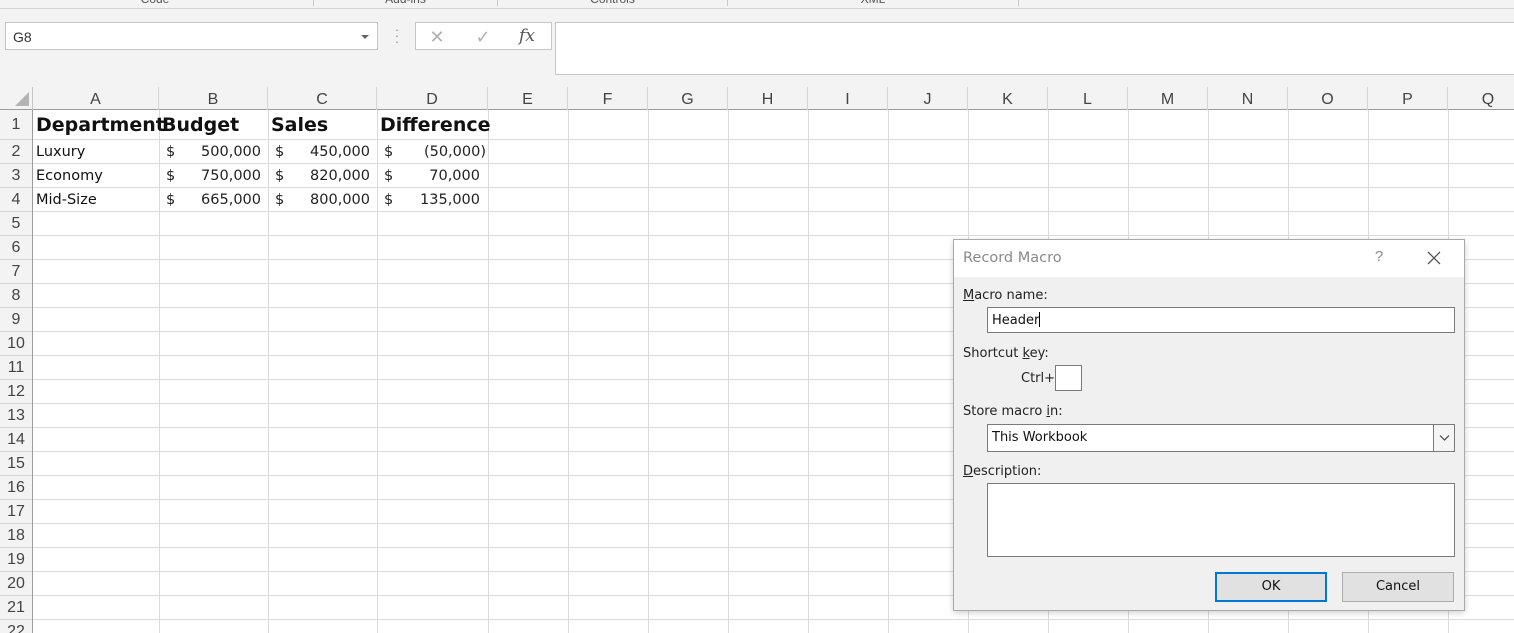 The height and width of the screenshot is (633, 1514). What do you see at coordinates (1248, 98) in the screenshot?
I see `column-header-n: N` at bounding box center [1248, 98].